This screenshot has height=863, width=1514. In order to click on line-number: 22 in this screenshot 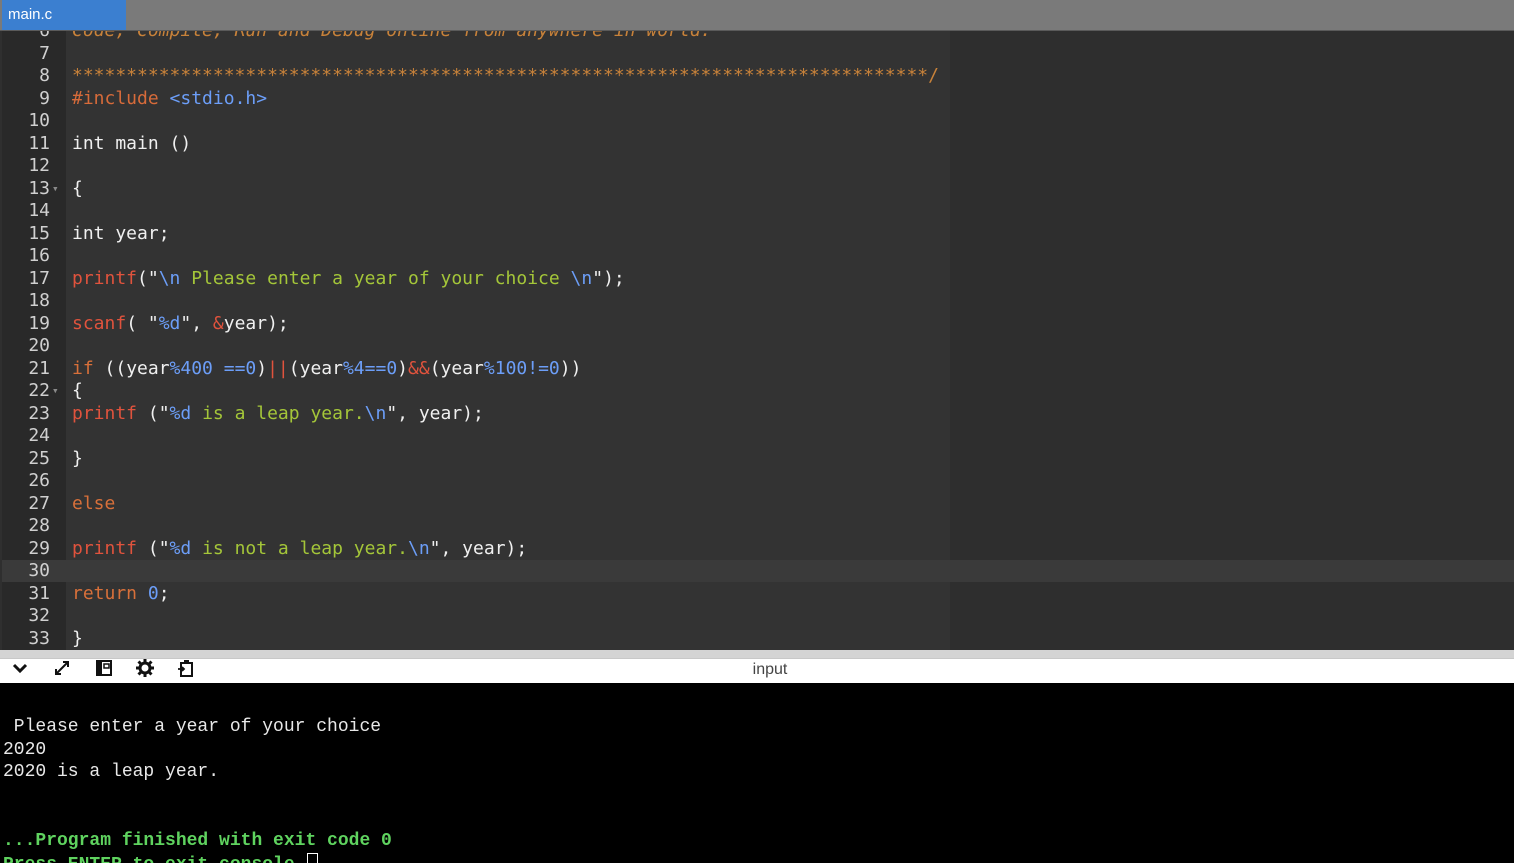, I will do `click(39, 390)`.